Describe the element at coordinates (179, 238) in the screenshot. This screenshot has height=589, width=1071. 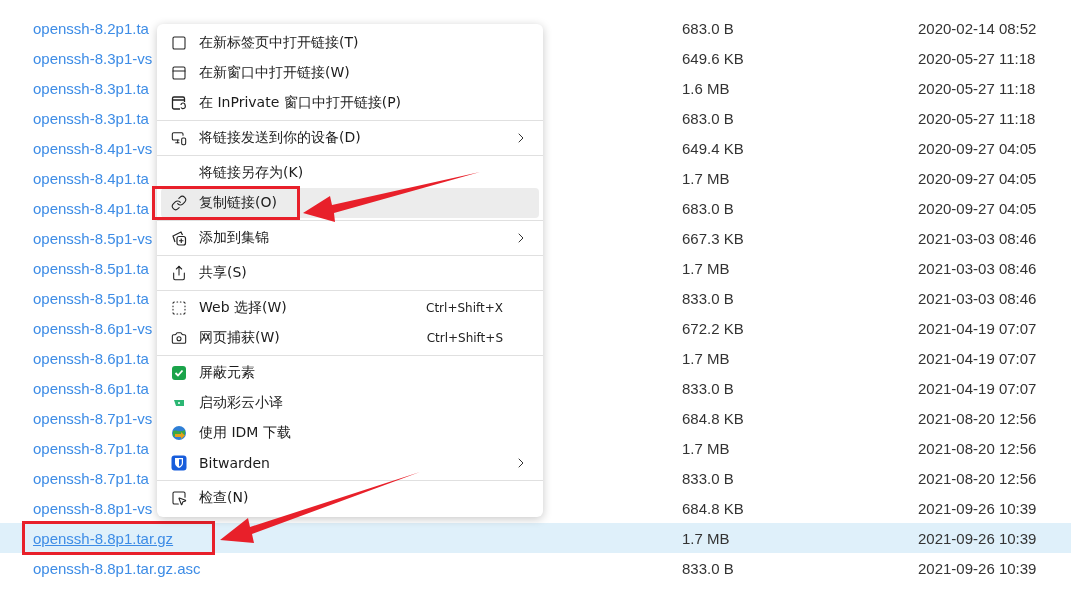
I see `collection-add-icon` at that location.